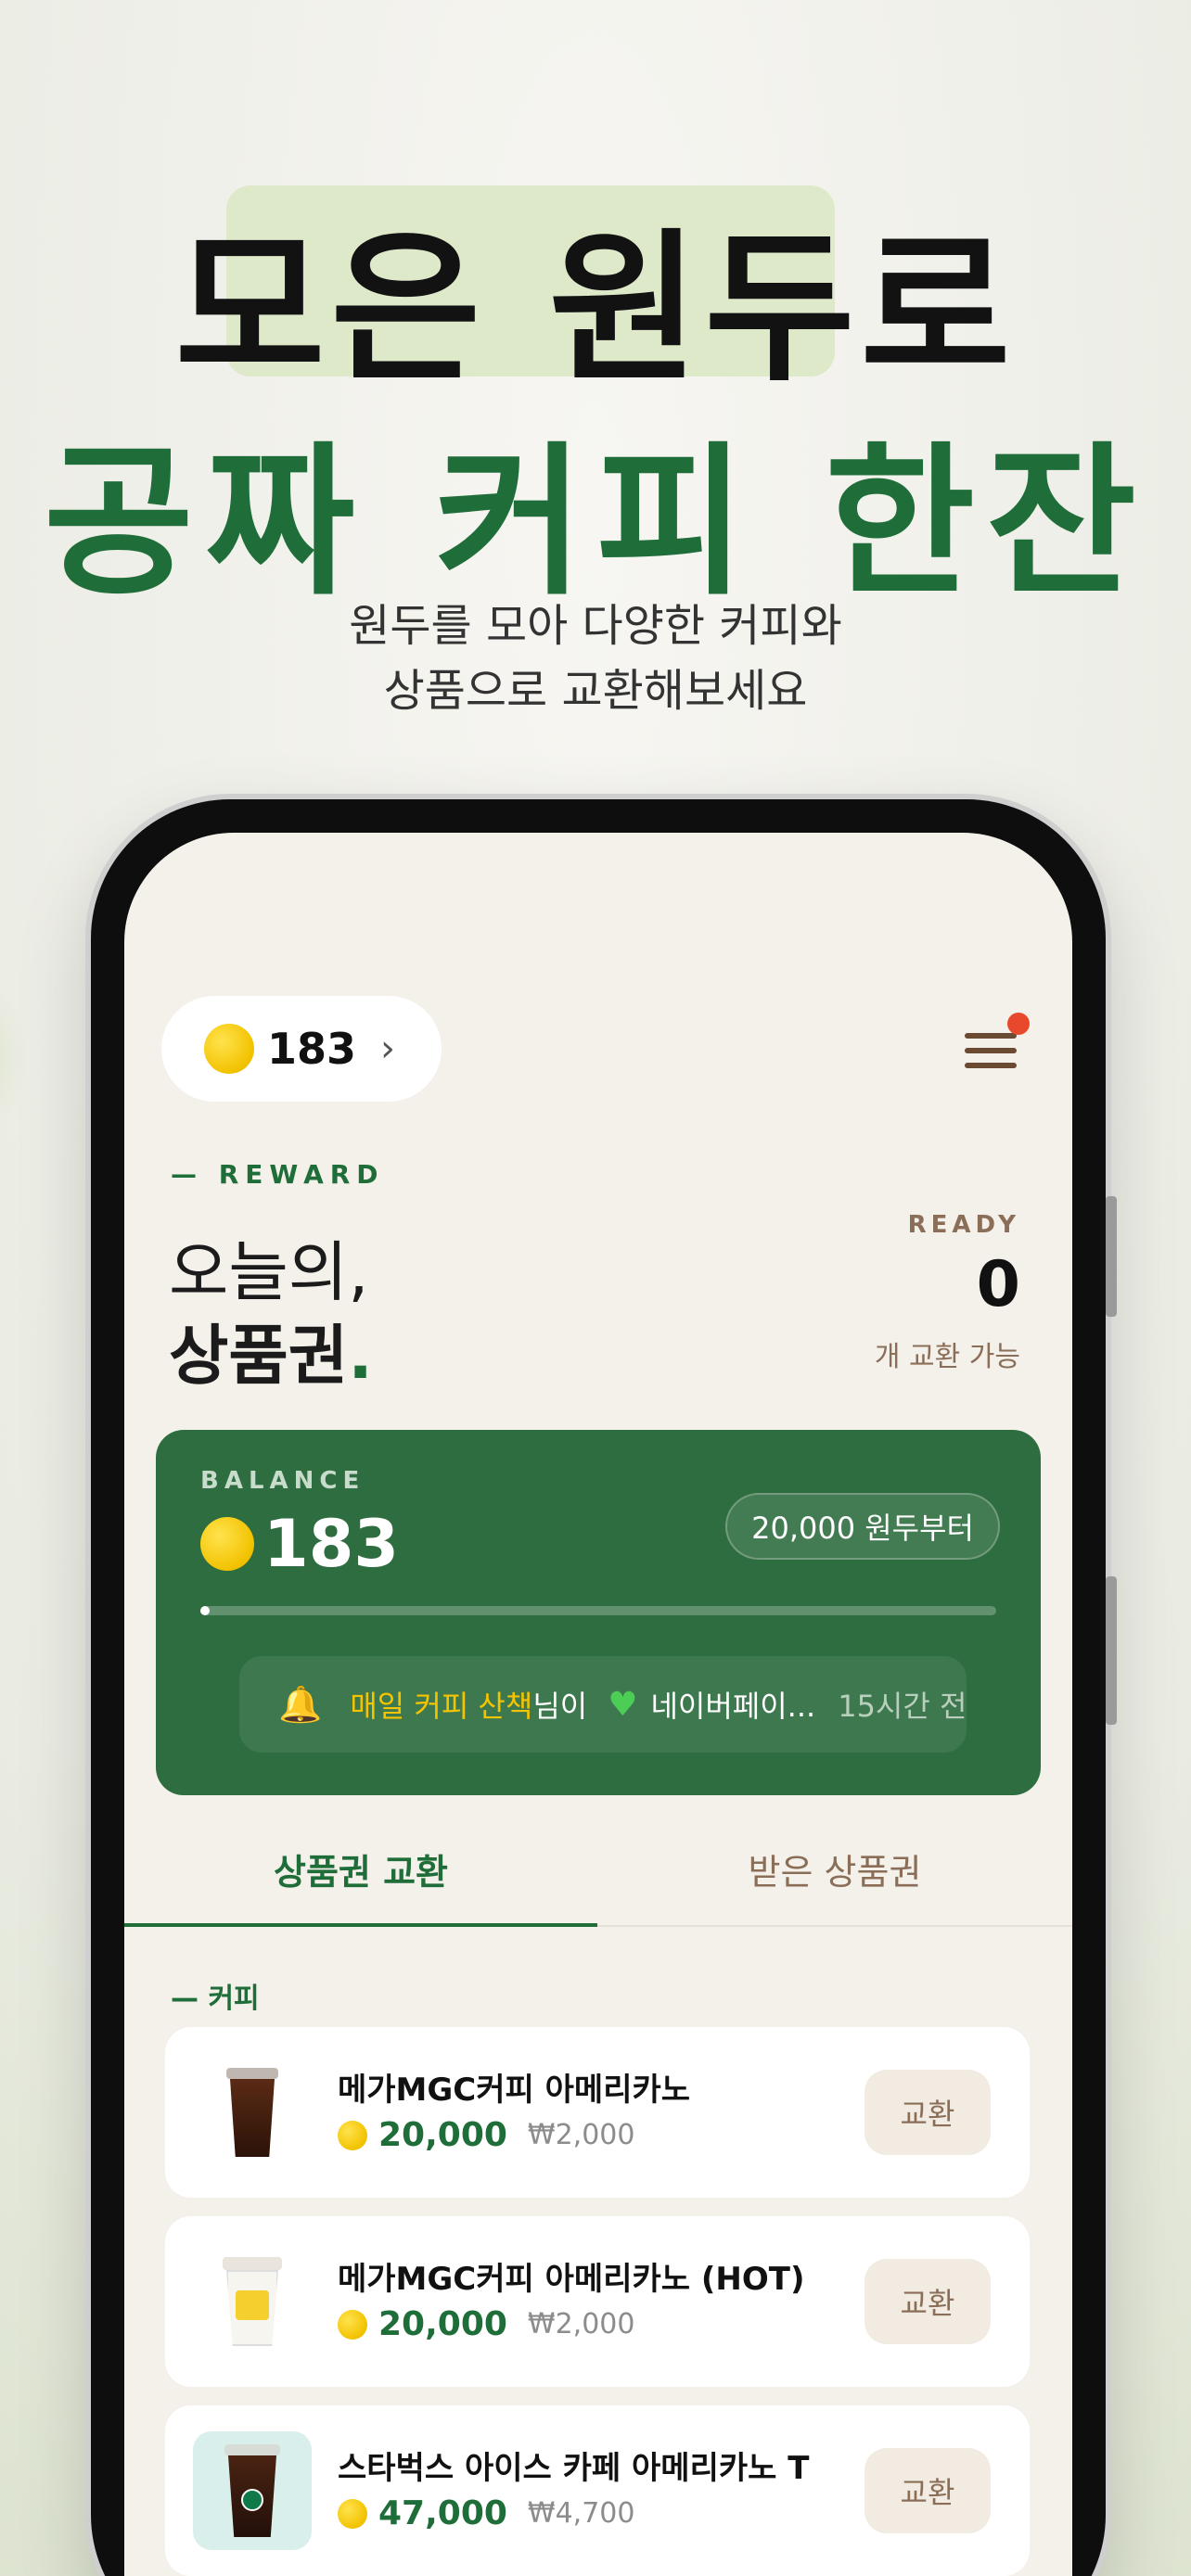 Image resolution: width=1191 pixels, height=2576 pixels. I want to click on recent-exchange-ticker: 🔔 매일 커피 산책 님이 ♥ 네이버페이... 15시간 전, so click(603, 1705).